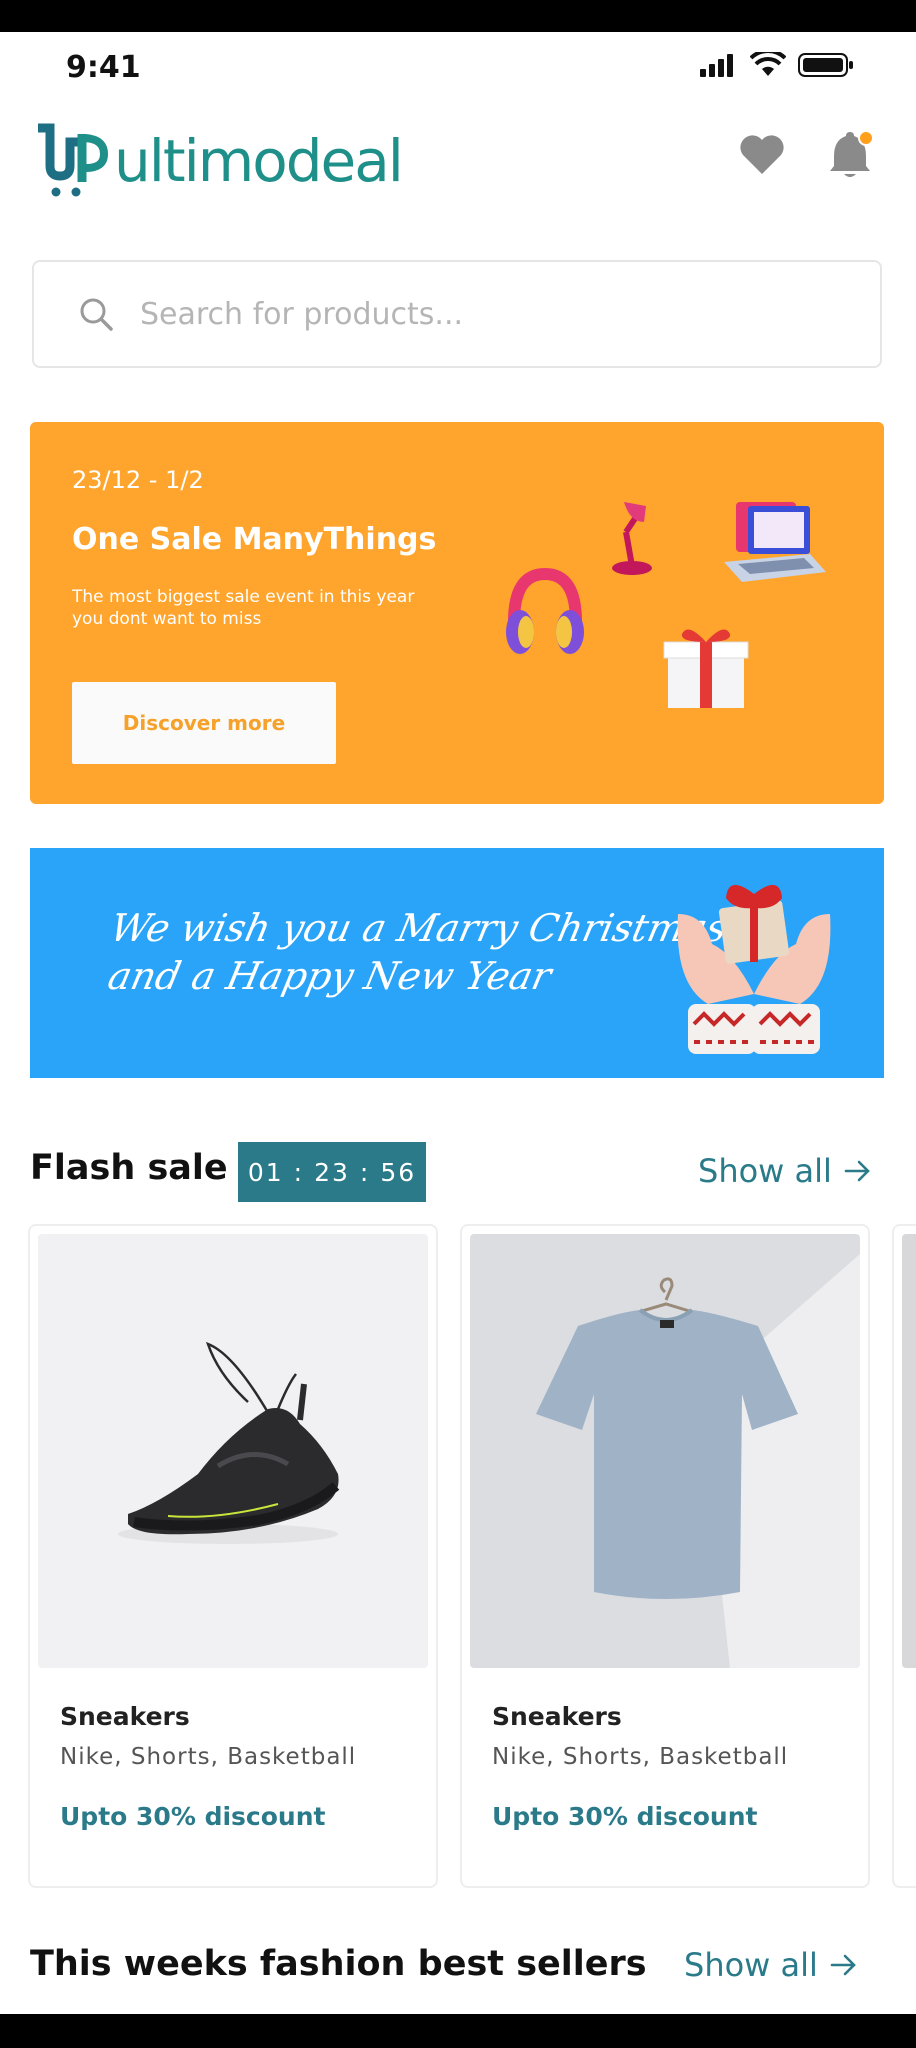  I want to click on status-icons, so click(776, 65).